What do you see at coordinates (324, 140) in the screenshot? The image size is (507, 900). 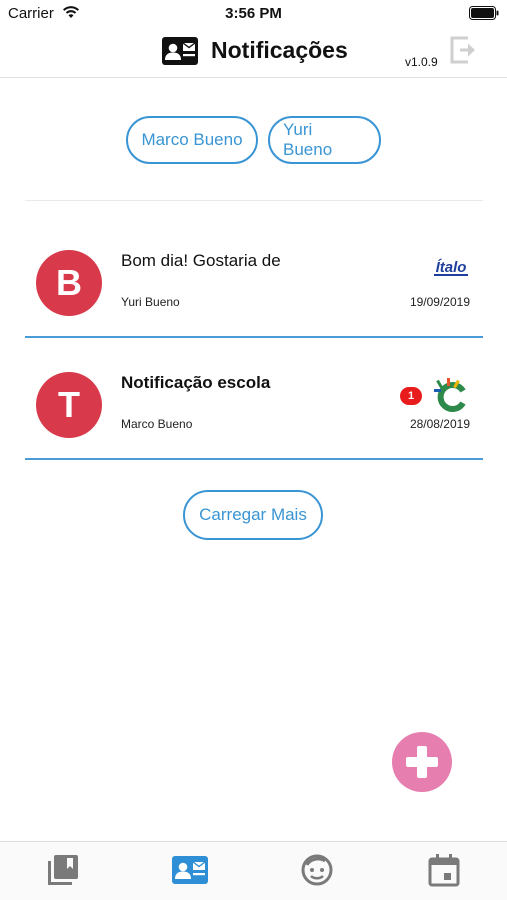 I see `filter-chip-yuri-bueno: Yuri Bueno` at bounding box center [324, 140].